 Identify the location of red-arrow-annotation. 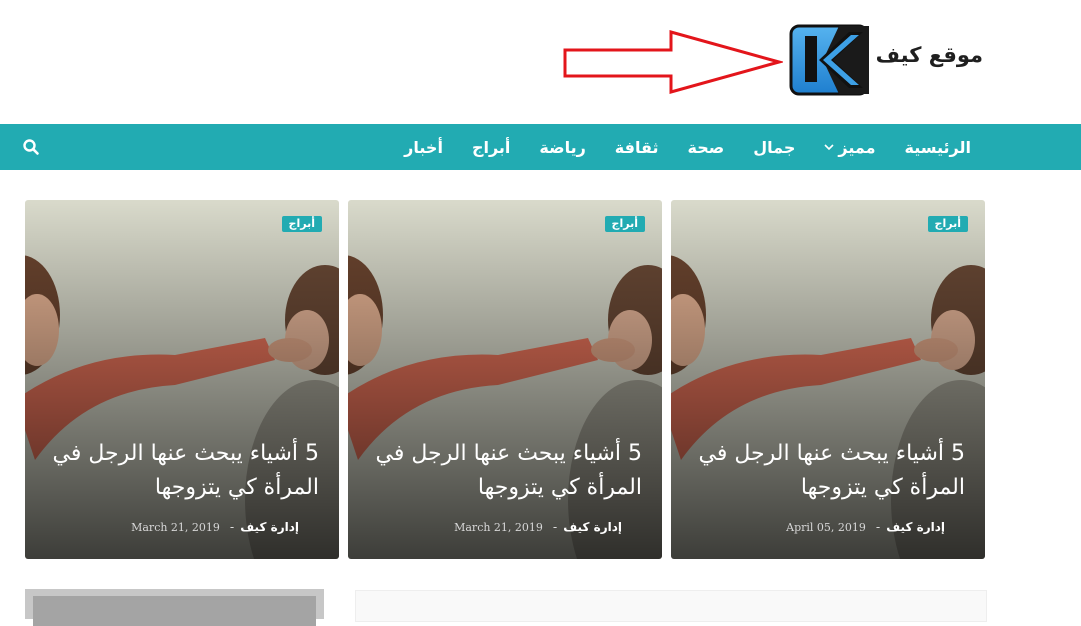
(673, 62).